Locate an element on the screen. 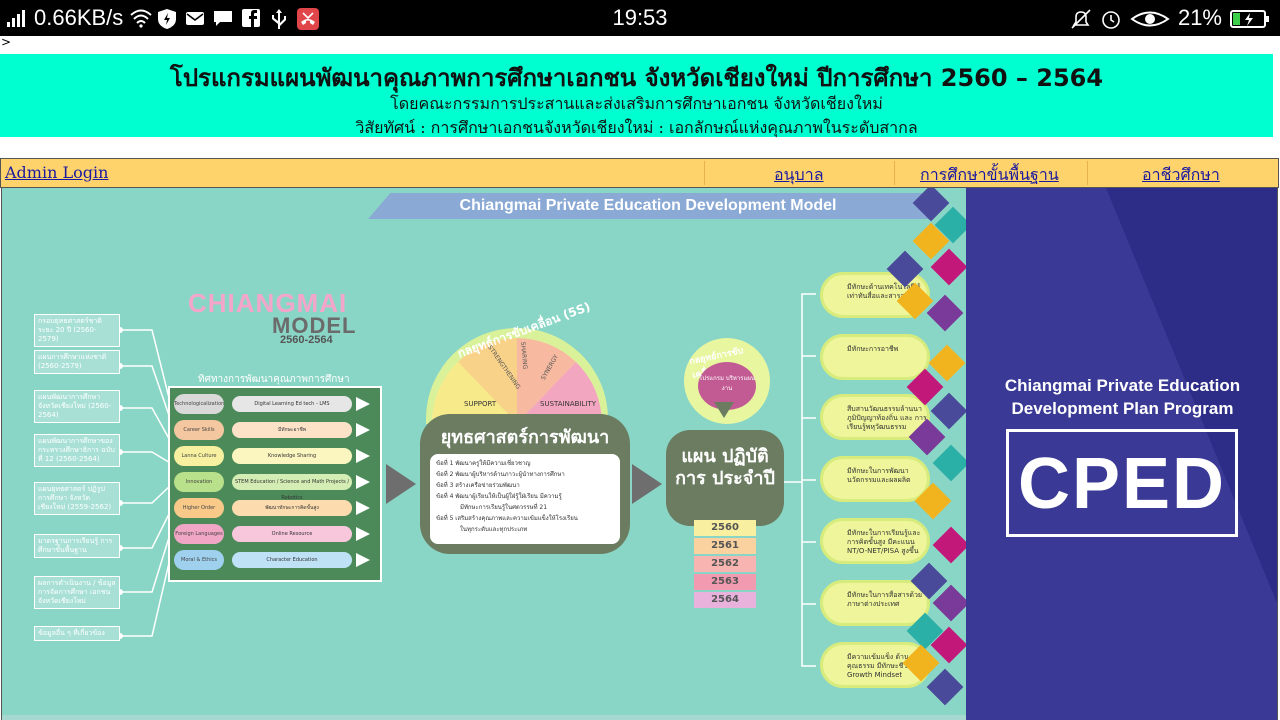  left-source-box: มาตรฐานการเรียนรู้ การศึกษาขั้นพื้นฐาน is located at coordinates (77, 546).